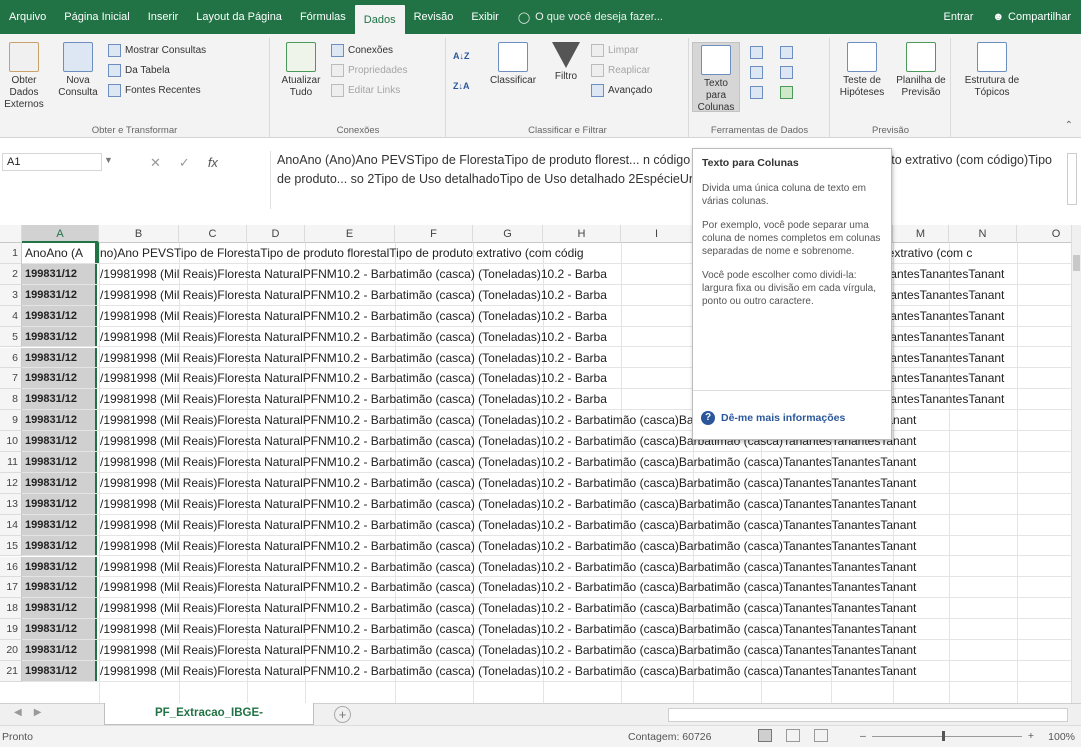  I want to click on relationships-button, so click(786, 72).